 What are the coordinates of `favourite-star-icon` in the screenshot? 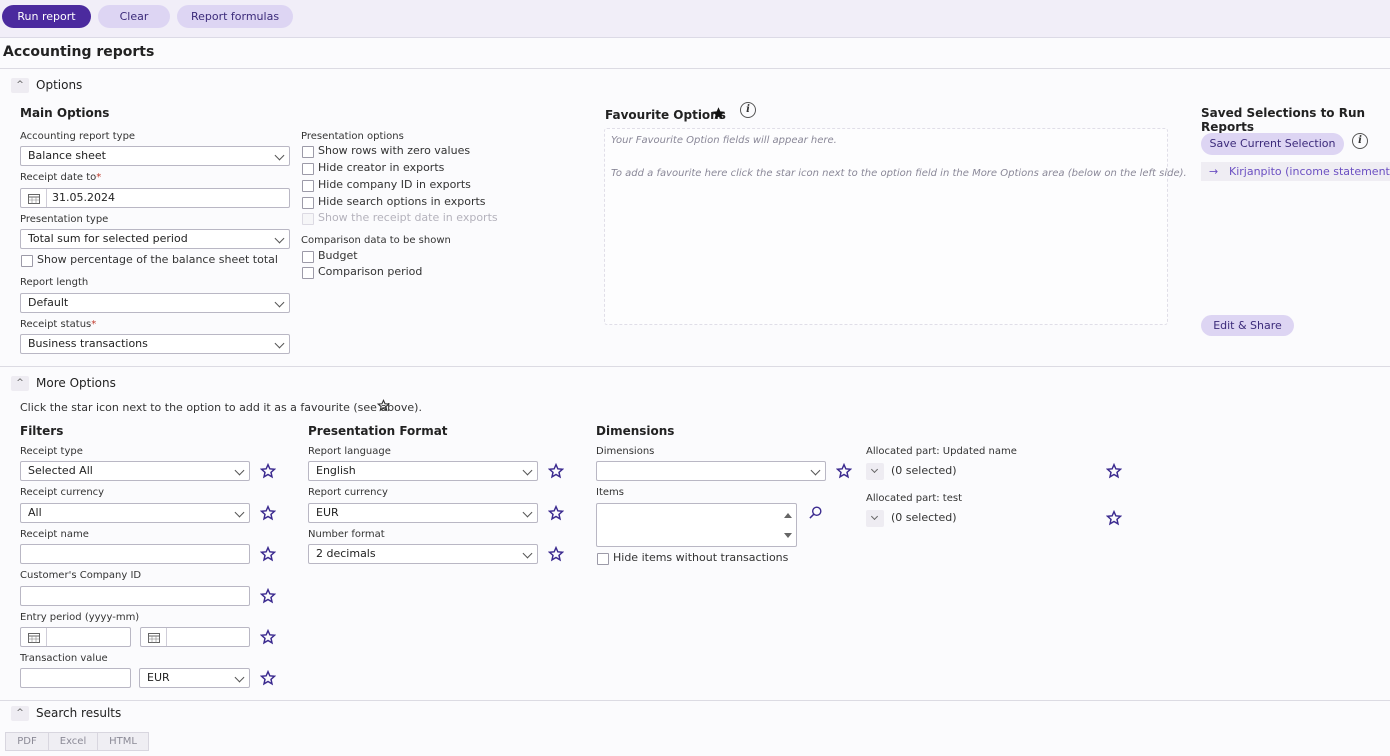 It's located at (718, 113).